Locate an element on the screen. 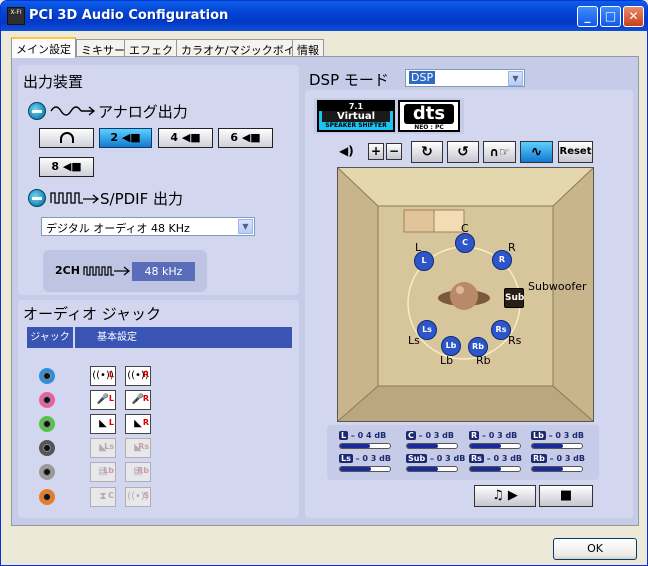  tab-info: 情報 is located at coordinates (308, 48).